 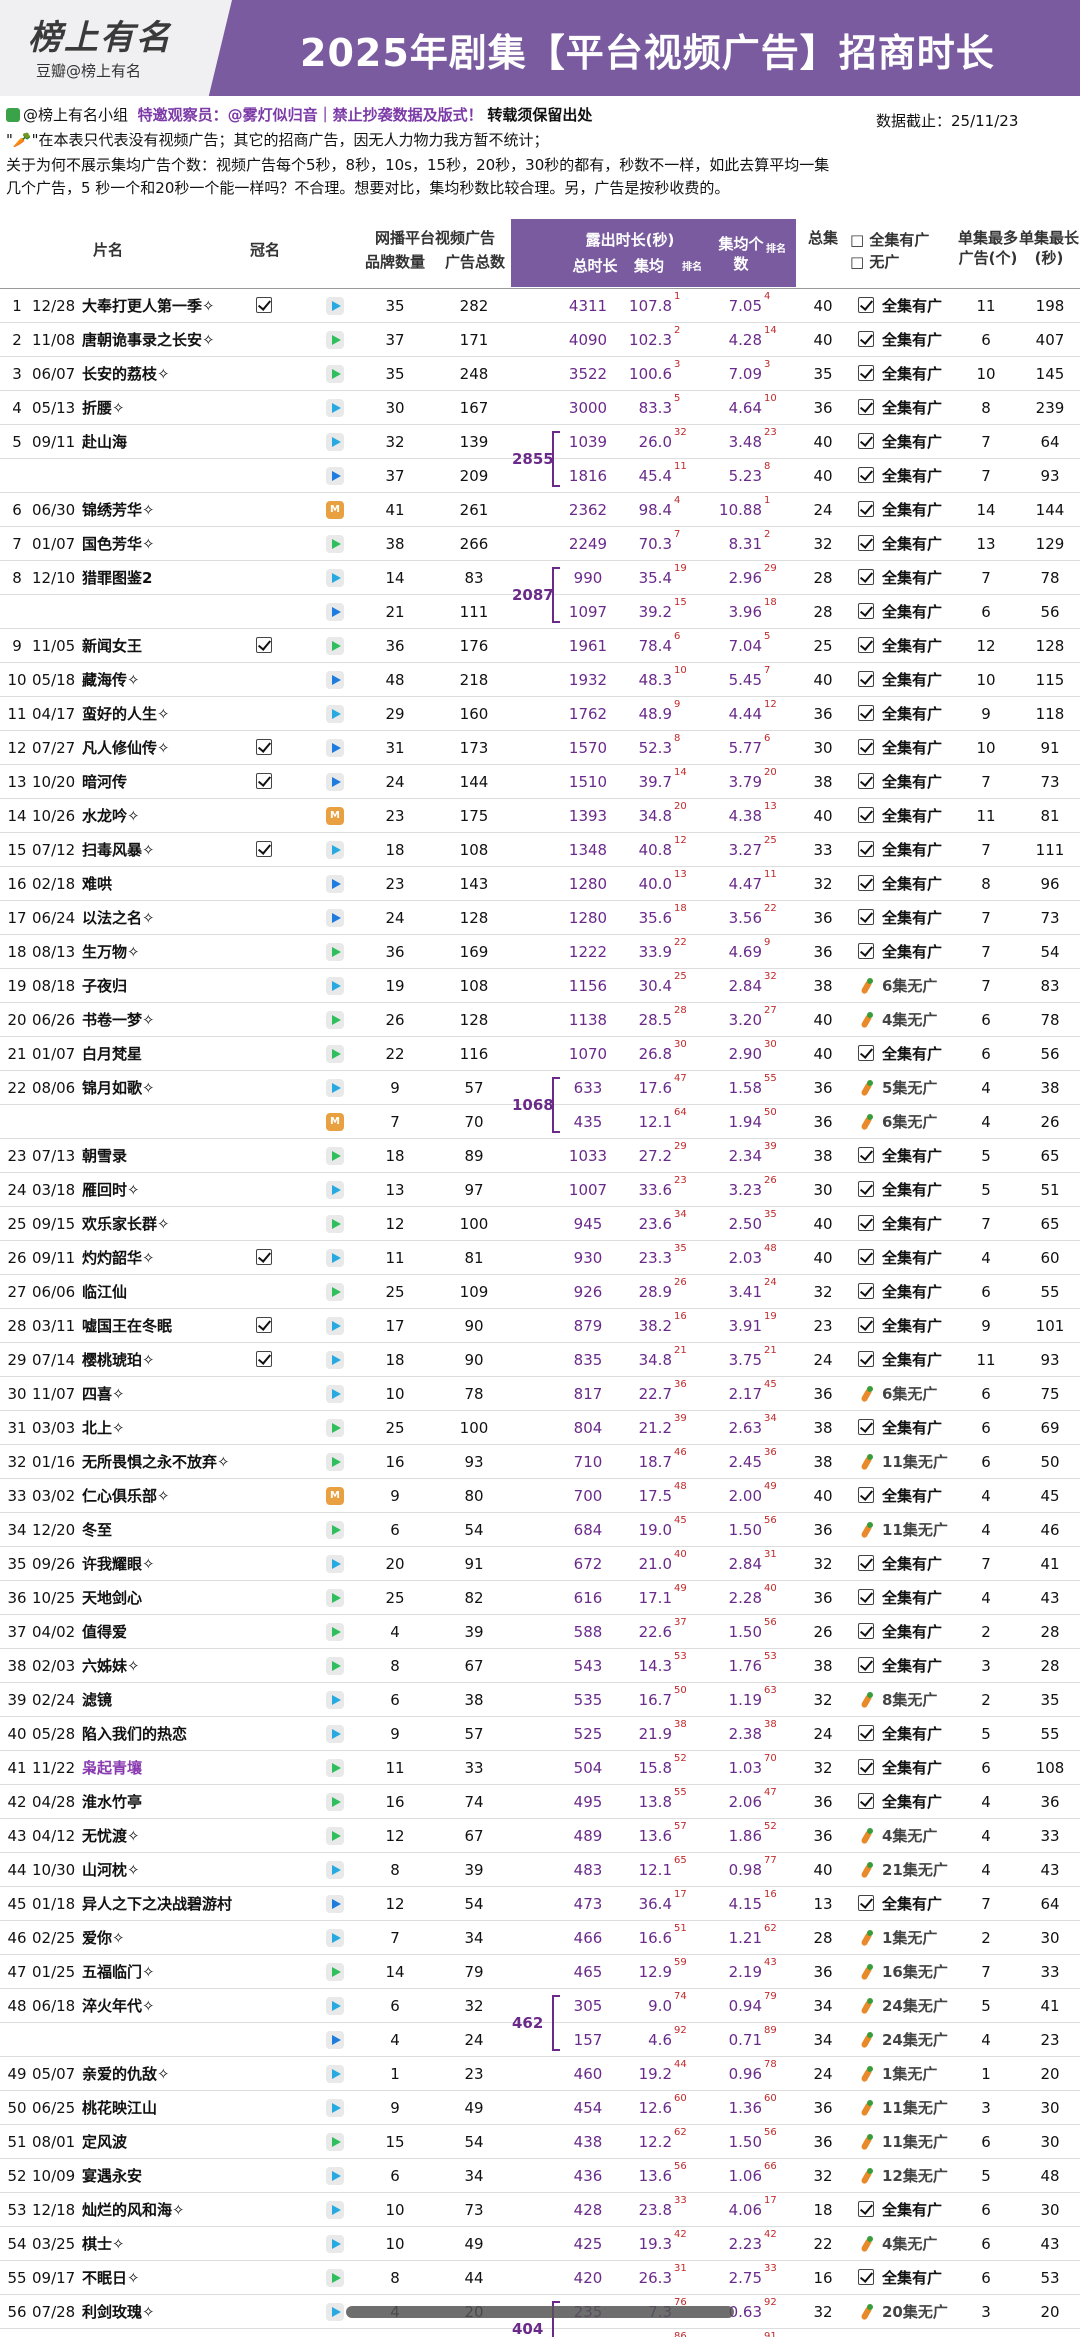 What do you see at coordinates (655, 2278) in the screenshot?
I see `avg-seconds: 26.3` at bounding box center [655, 2278].